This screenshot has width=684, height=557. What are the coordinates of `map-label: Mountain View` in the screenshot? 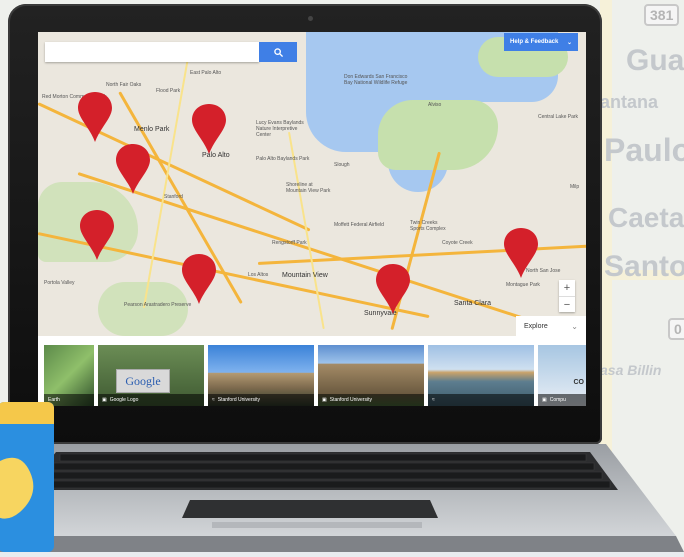 It's located at (305, 275).